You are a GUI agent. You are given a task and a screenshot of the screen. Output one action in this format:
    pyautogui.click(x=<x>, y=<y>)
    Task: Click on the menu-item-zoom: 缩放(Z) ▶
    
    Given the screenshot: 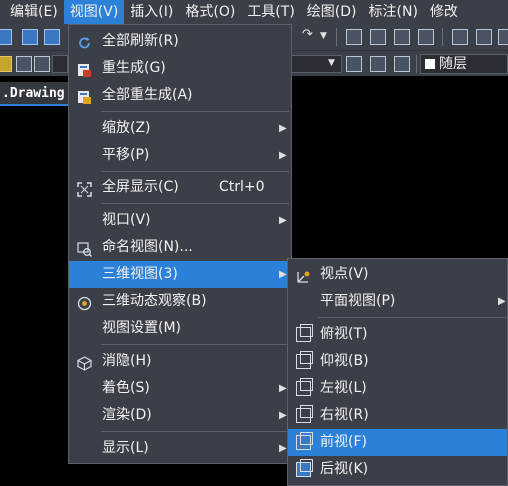 What is the action you would take?
    pyautogui.click(x=180, y=128)
    